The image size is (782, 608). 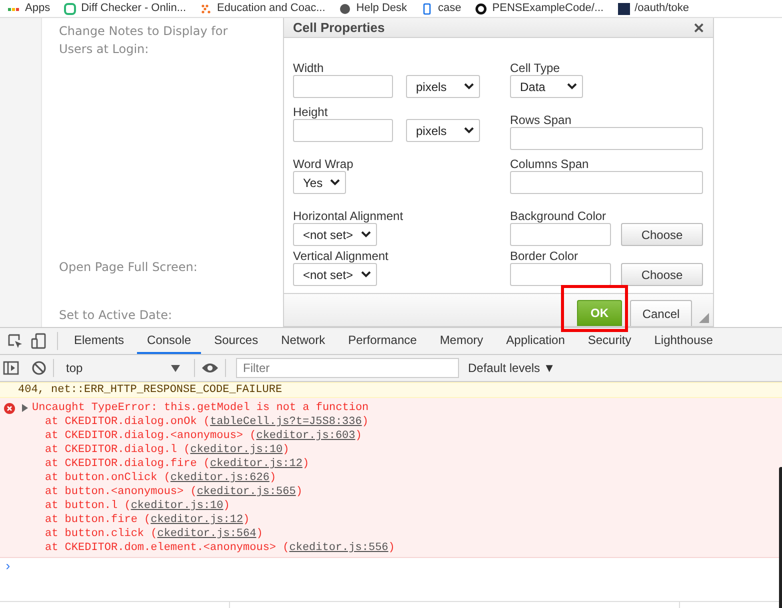 What do you see at coordinates (338, 548) in the screenshot?
I see `source-link: ckeditor.js:556` at bounding box center [338, 548].